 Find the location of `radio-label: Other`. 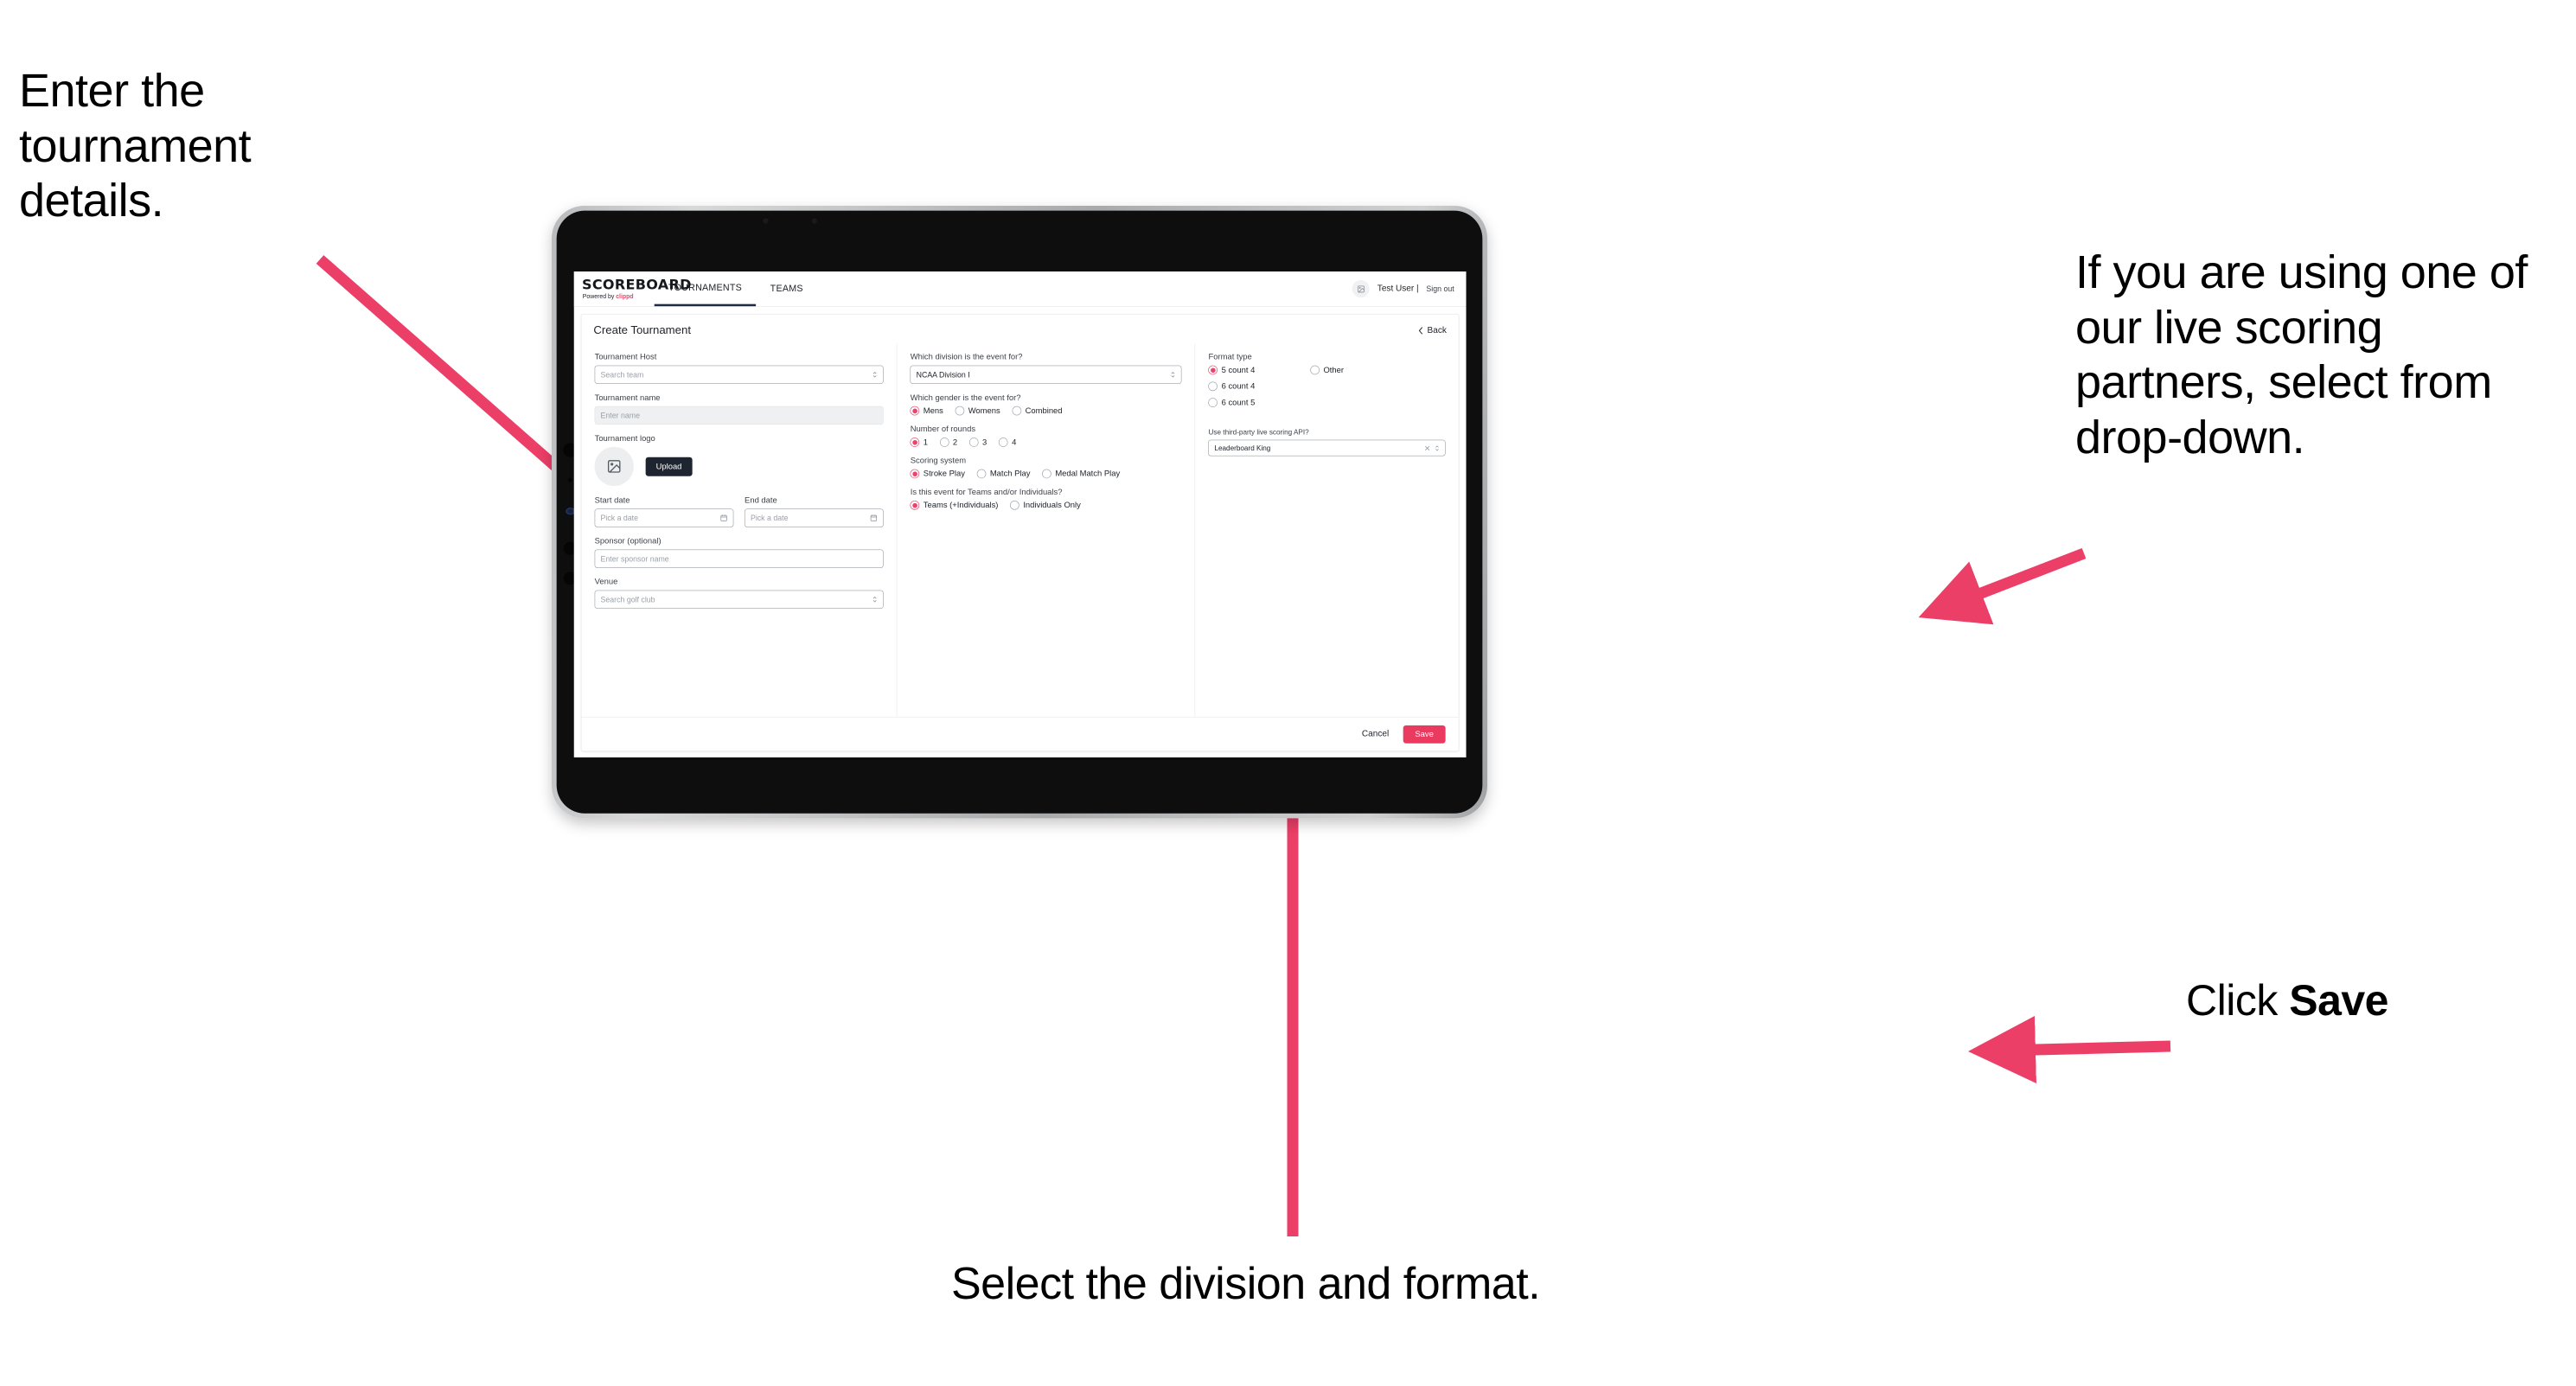

radio-label: Other is located at coordinates (1334, 370).